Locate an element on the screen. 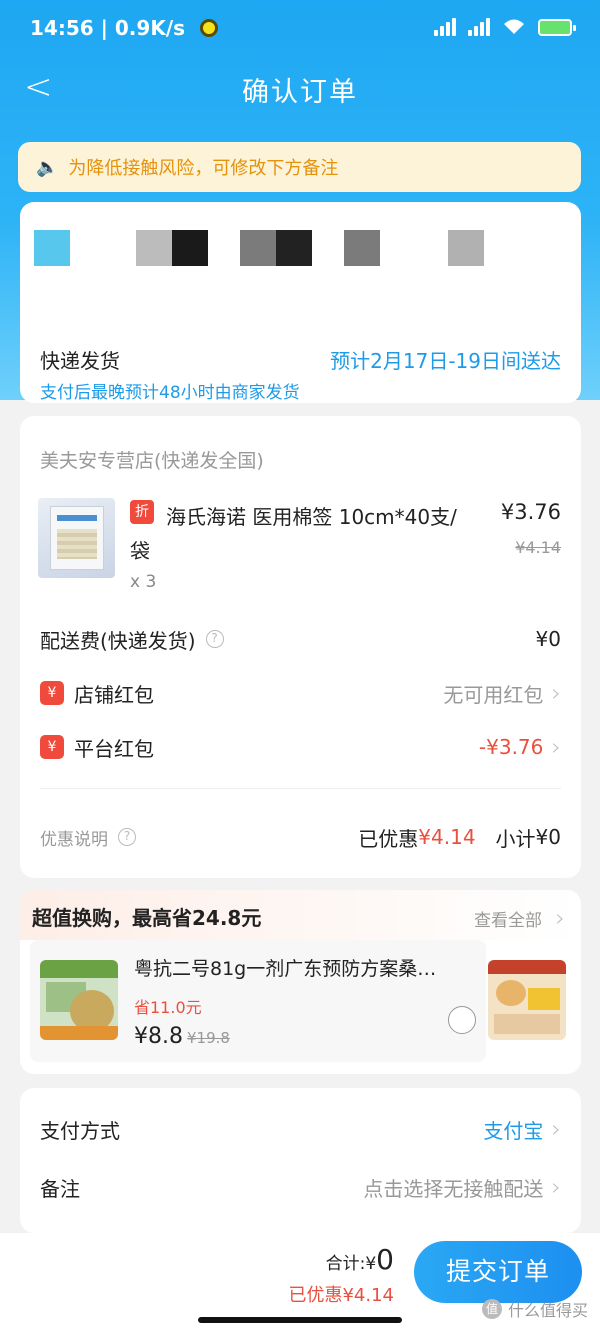 The image size is (600, 1333). delivery-subtitle: 支付后最晚预计48小时由商家发货 is located at coordinates (170, 393).